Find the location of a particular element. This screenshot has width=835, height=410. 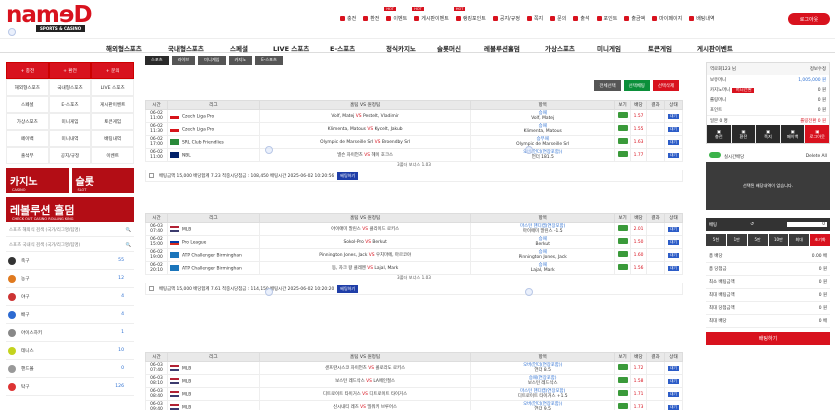

toggle-icon is located at coordinates (715, 155).